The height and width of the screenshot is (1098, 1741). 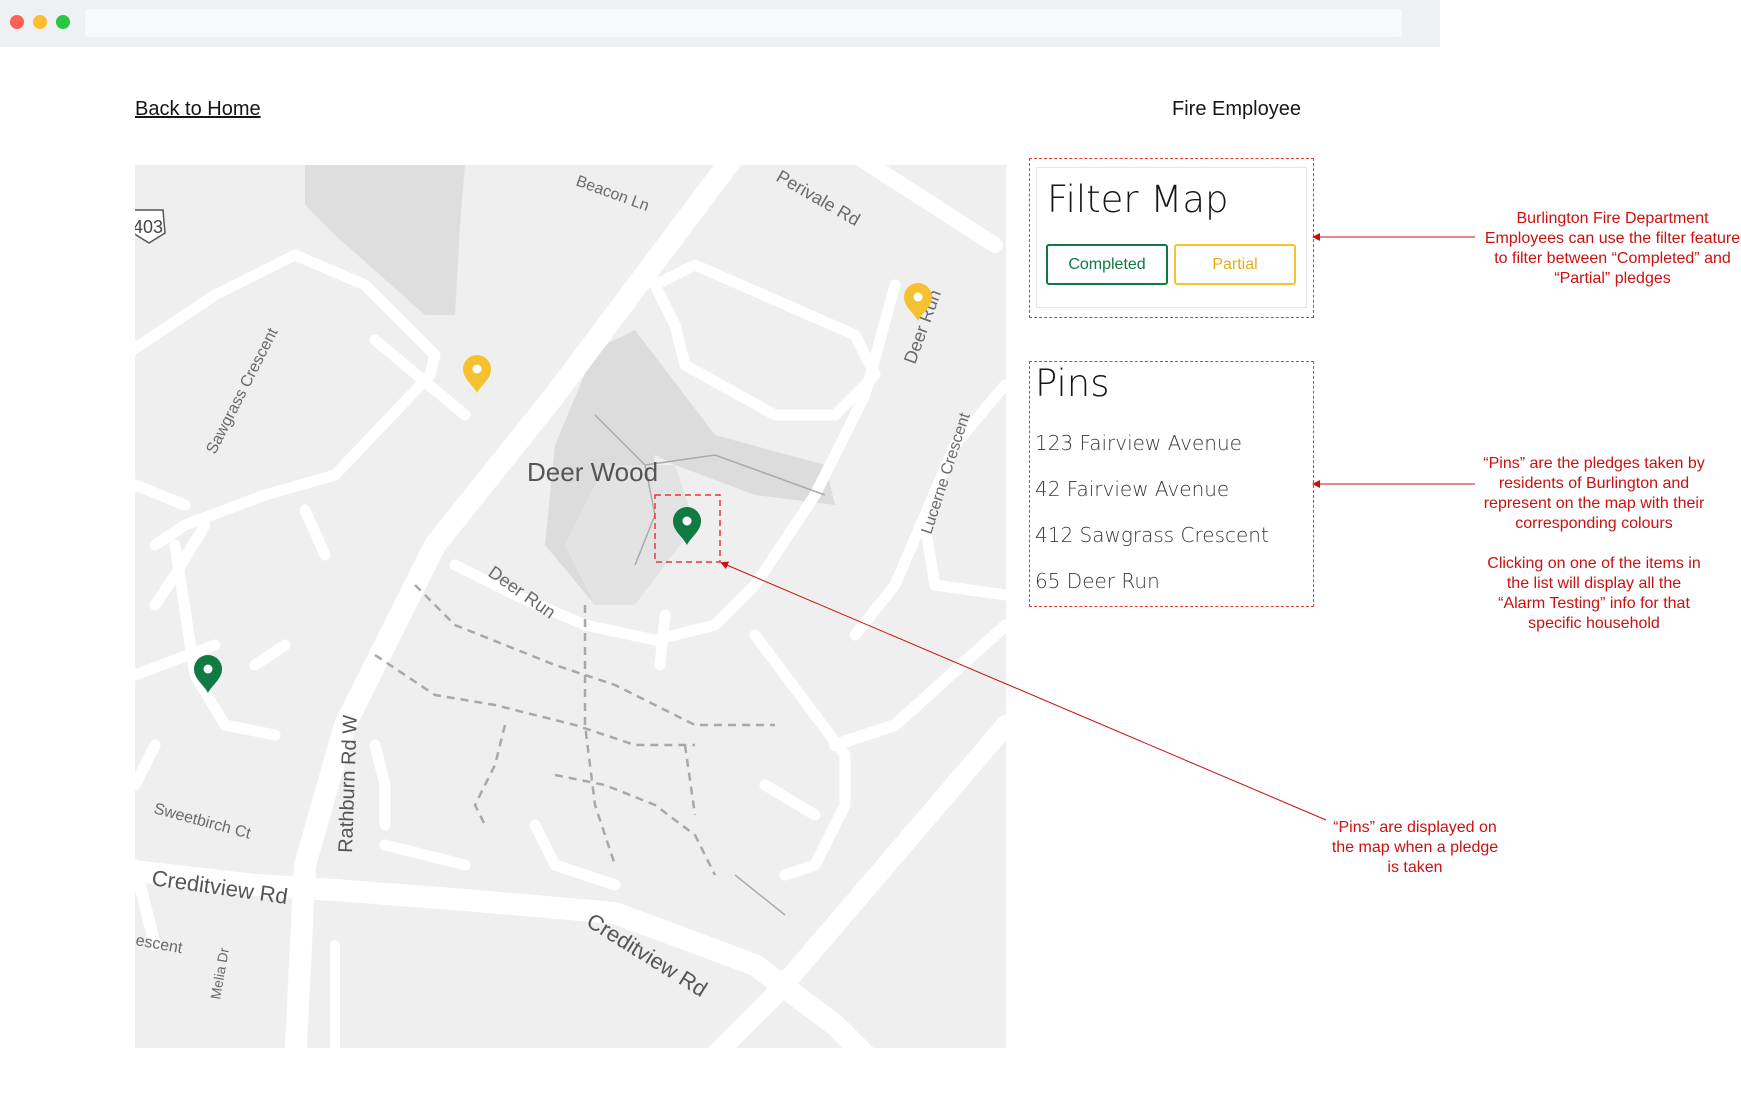 What do you see at coordinates (1107, 264) in the screenshot?
I see `completed-filter-button: Completed` at bounding box center [1107, 264].